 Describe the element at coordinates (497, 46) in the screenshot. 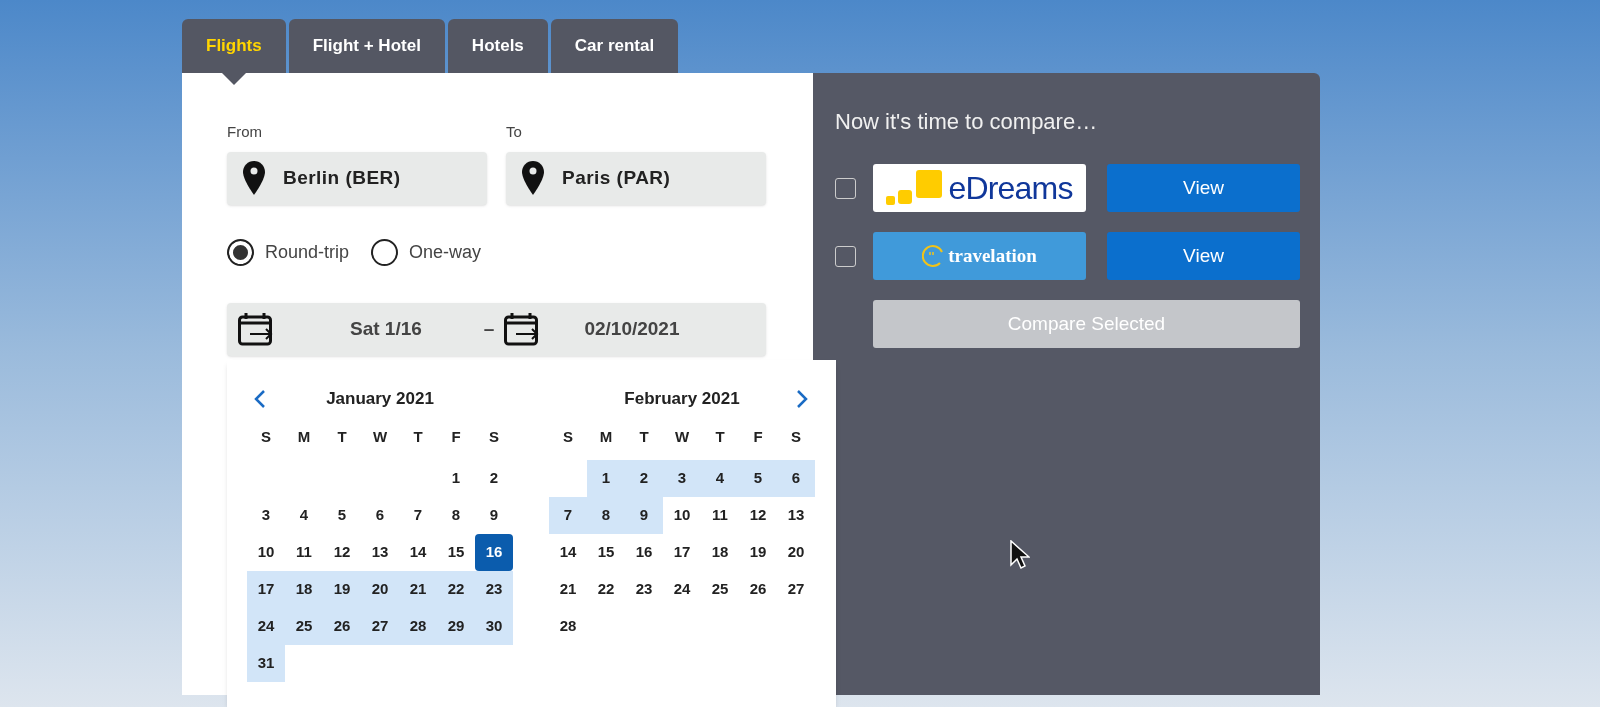

I see `tab: Hotels` at that location.